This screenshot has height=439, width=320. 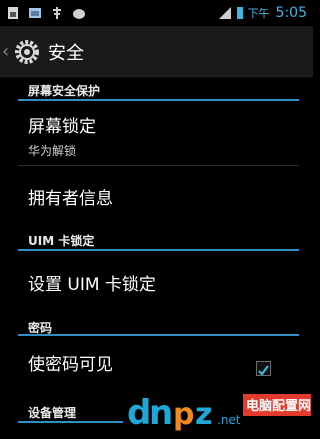 I want to click on status-right: 下午 5:05, so click(x=262, y=13).